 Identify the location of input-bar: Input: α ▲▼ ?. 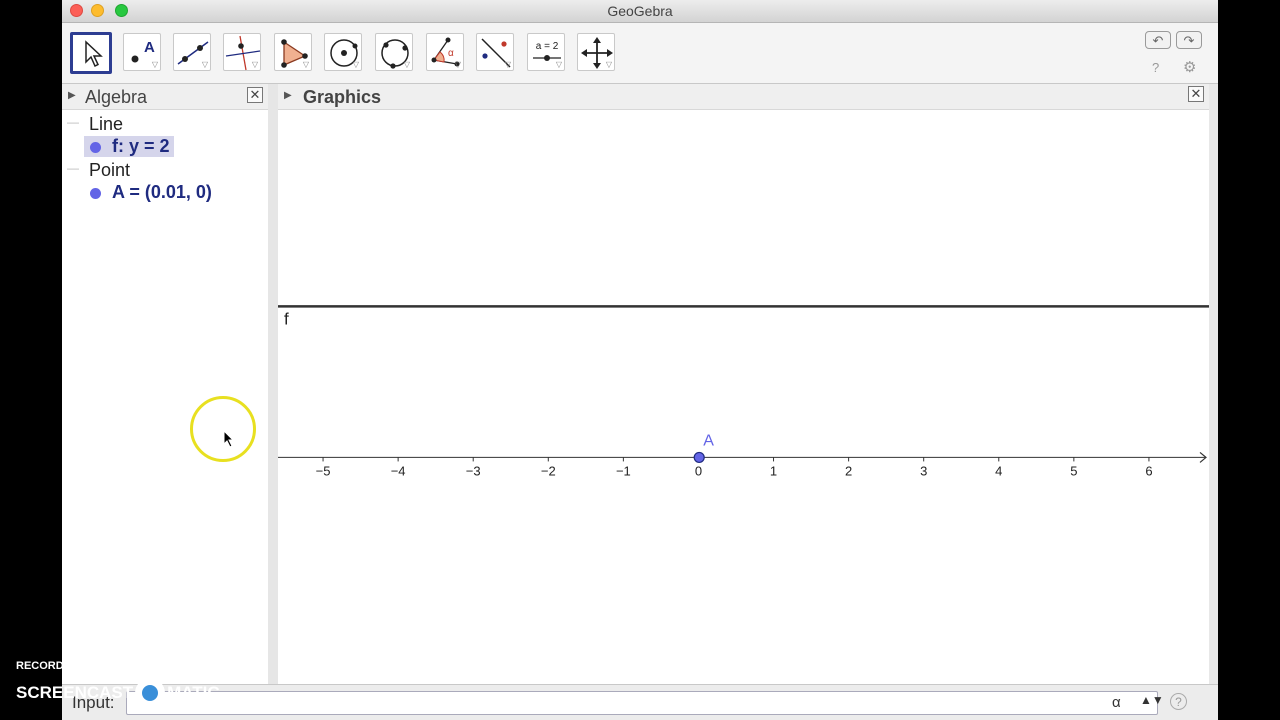
(640, 702).